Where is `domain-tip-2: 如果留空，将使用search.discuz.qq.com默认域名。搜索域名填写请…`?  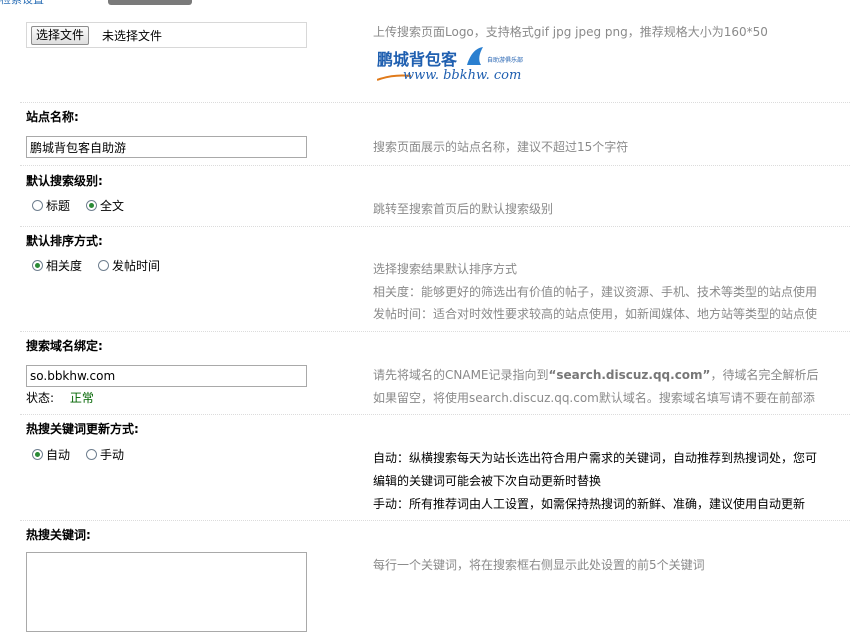
domain-tip-2: 如果留空，将使用search.discuz.qq.com默认域名。搜索域名填写请… is located at coordinates (594, 398).